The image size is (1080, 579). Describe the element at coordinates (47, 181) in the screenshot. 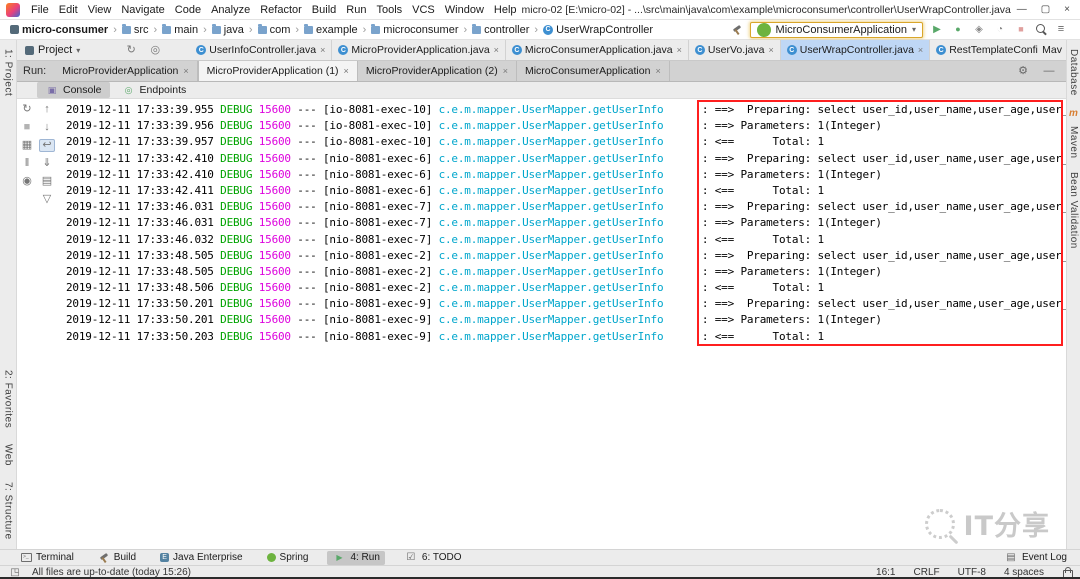

I see `print-icon: ▤` at that location.